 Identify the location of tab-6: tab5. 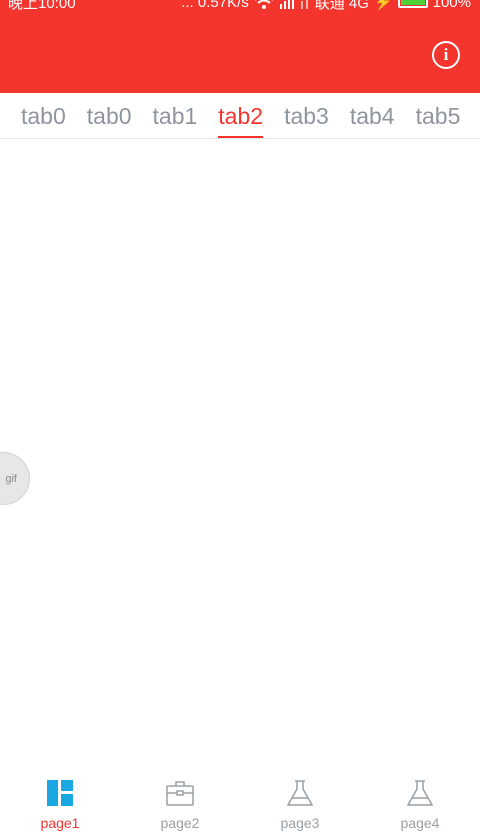
(438, 115).